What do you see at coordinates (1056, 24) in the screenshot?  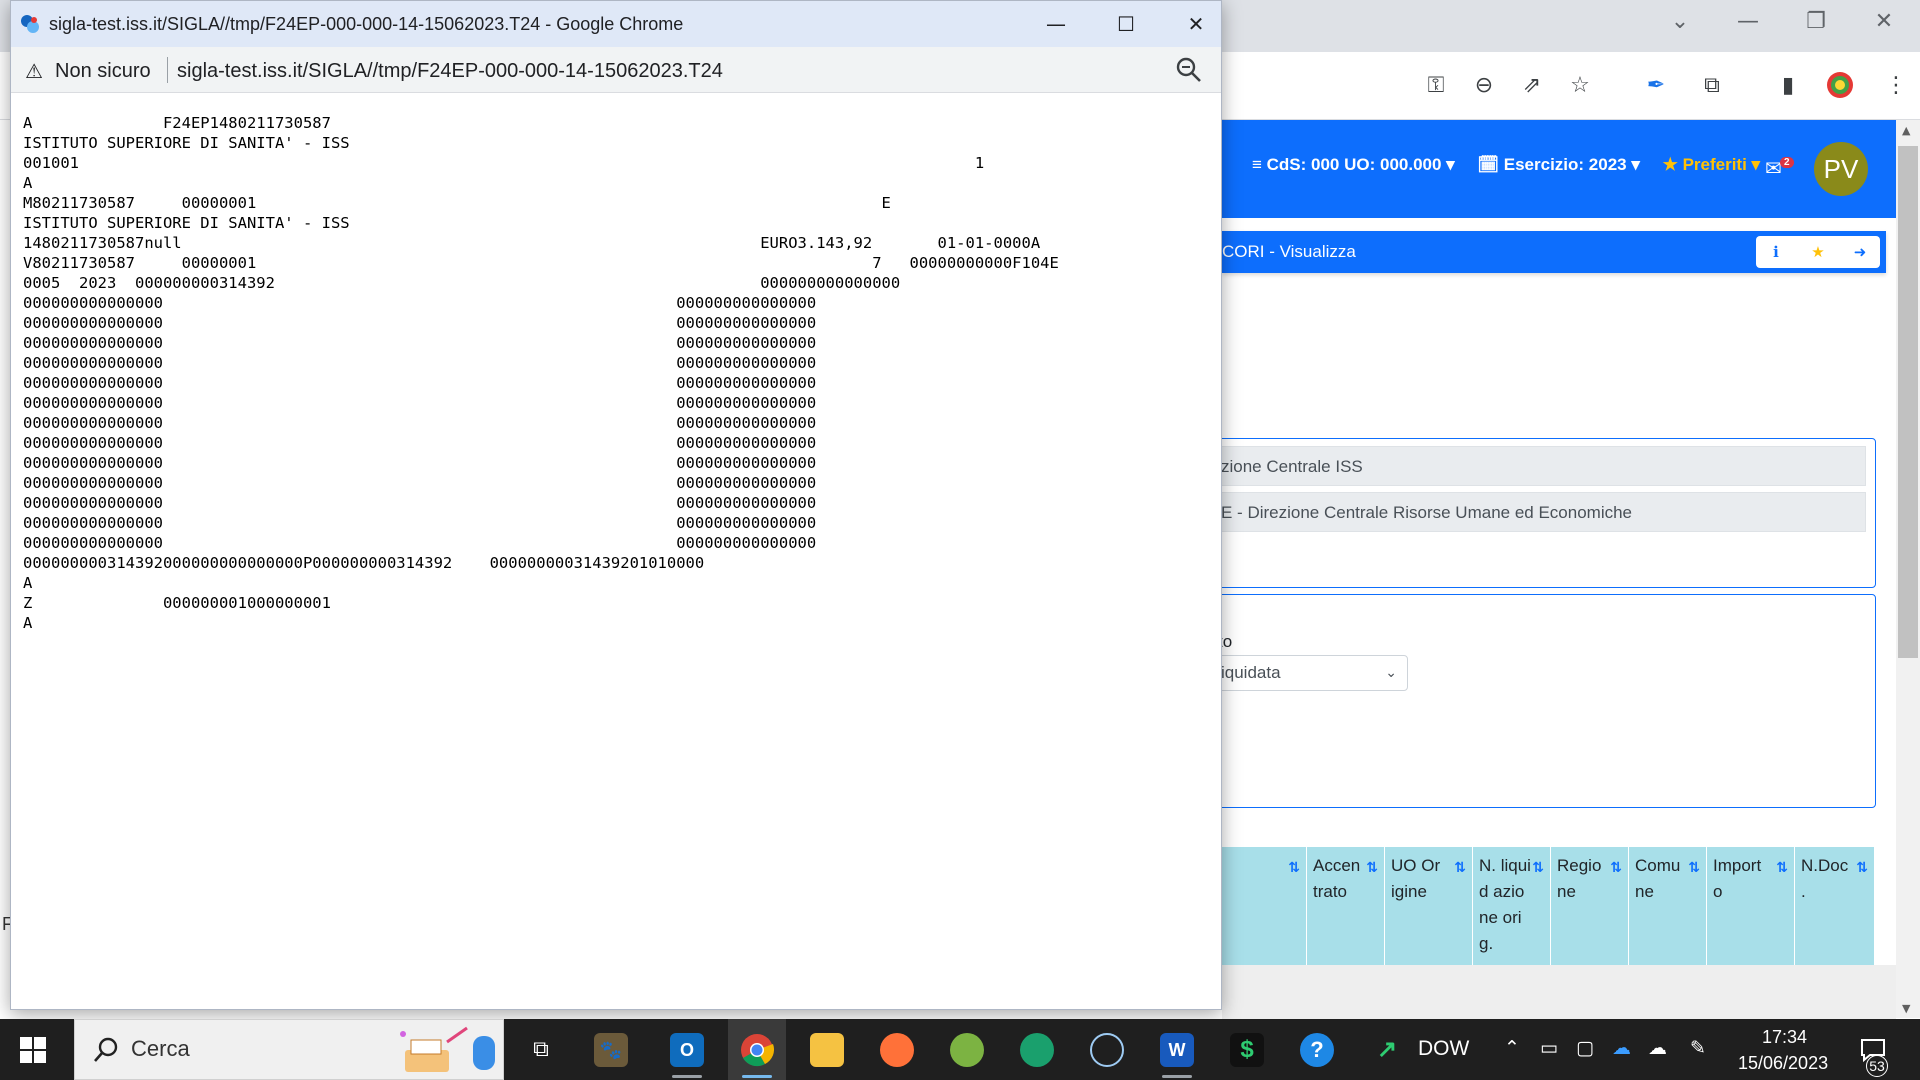 I see `popup-minimize-button: —` at bounding box center [1056, 24].